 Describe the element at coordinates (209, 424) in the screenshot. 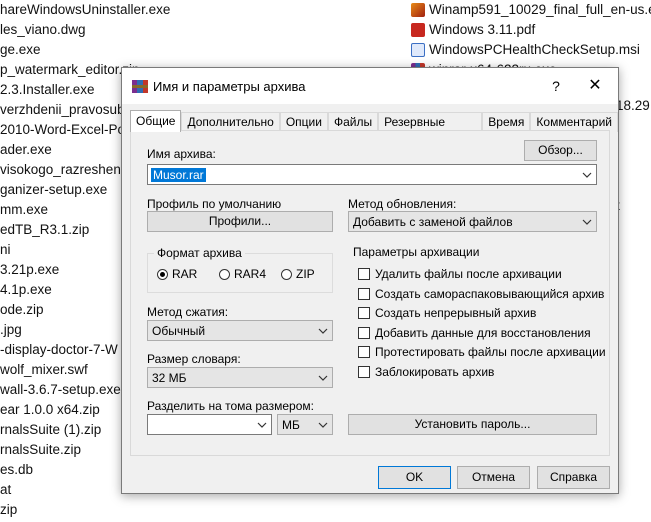

I see `split-volume-size-field` at that location.